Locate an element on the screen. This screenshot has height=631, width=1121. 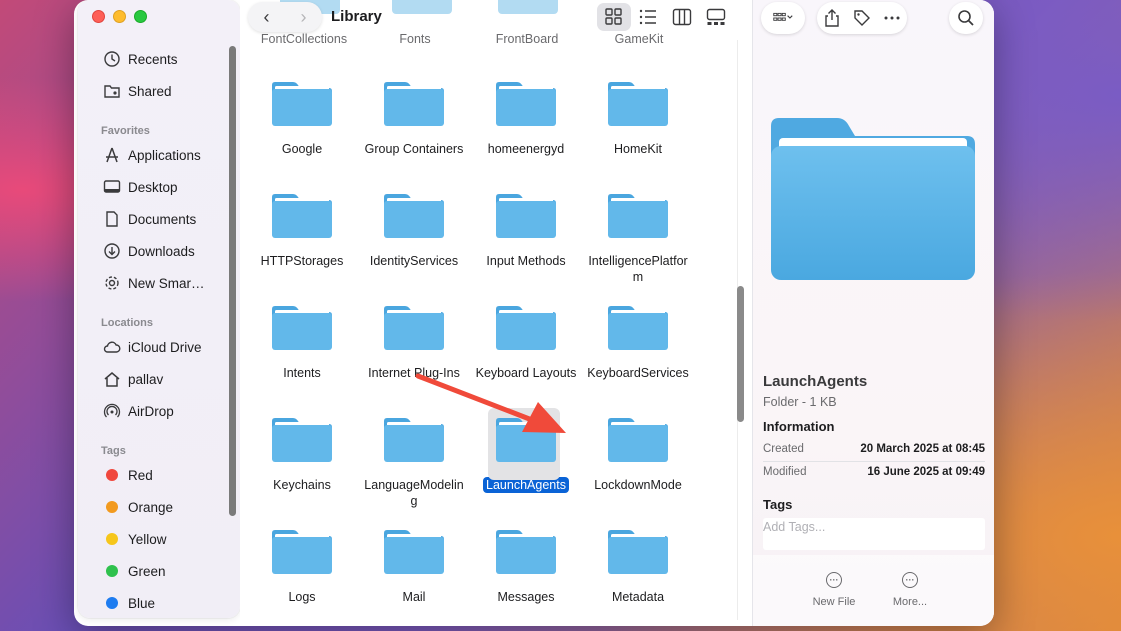
folder-item: LockdownMode is located at coordinates (638, 455).